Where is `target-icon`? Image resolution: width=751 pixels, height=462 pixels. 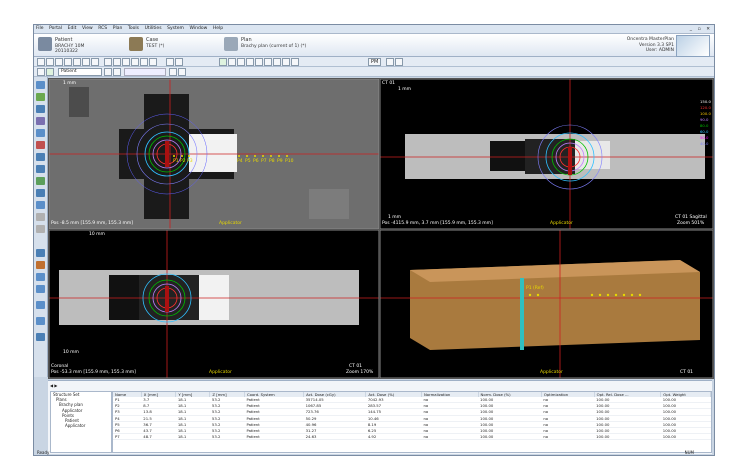
target-icon is located at coordinates (50, 72).